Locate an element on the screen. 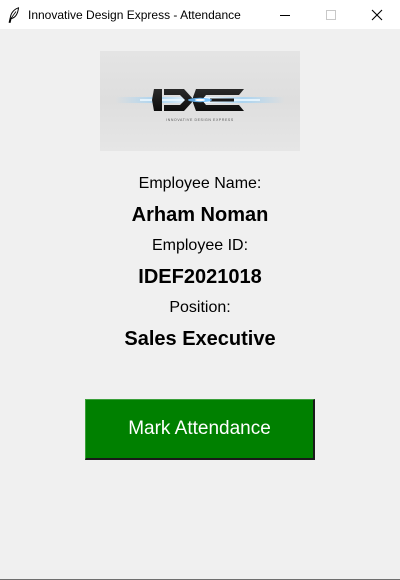  minimize-icon is located at coordinates (285, 14).